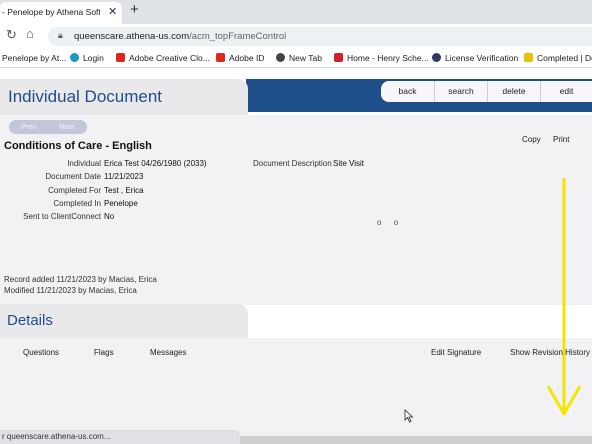 The height and width of the screenshot is (444, 592). Describe the element at coordinates (482, 58) in the screenshot. I see `bookmark-label: License Verification` at that location.